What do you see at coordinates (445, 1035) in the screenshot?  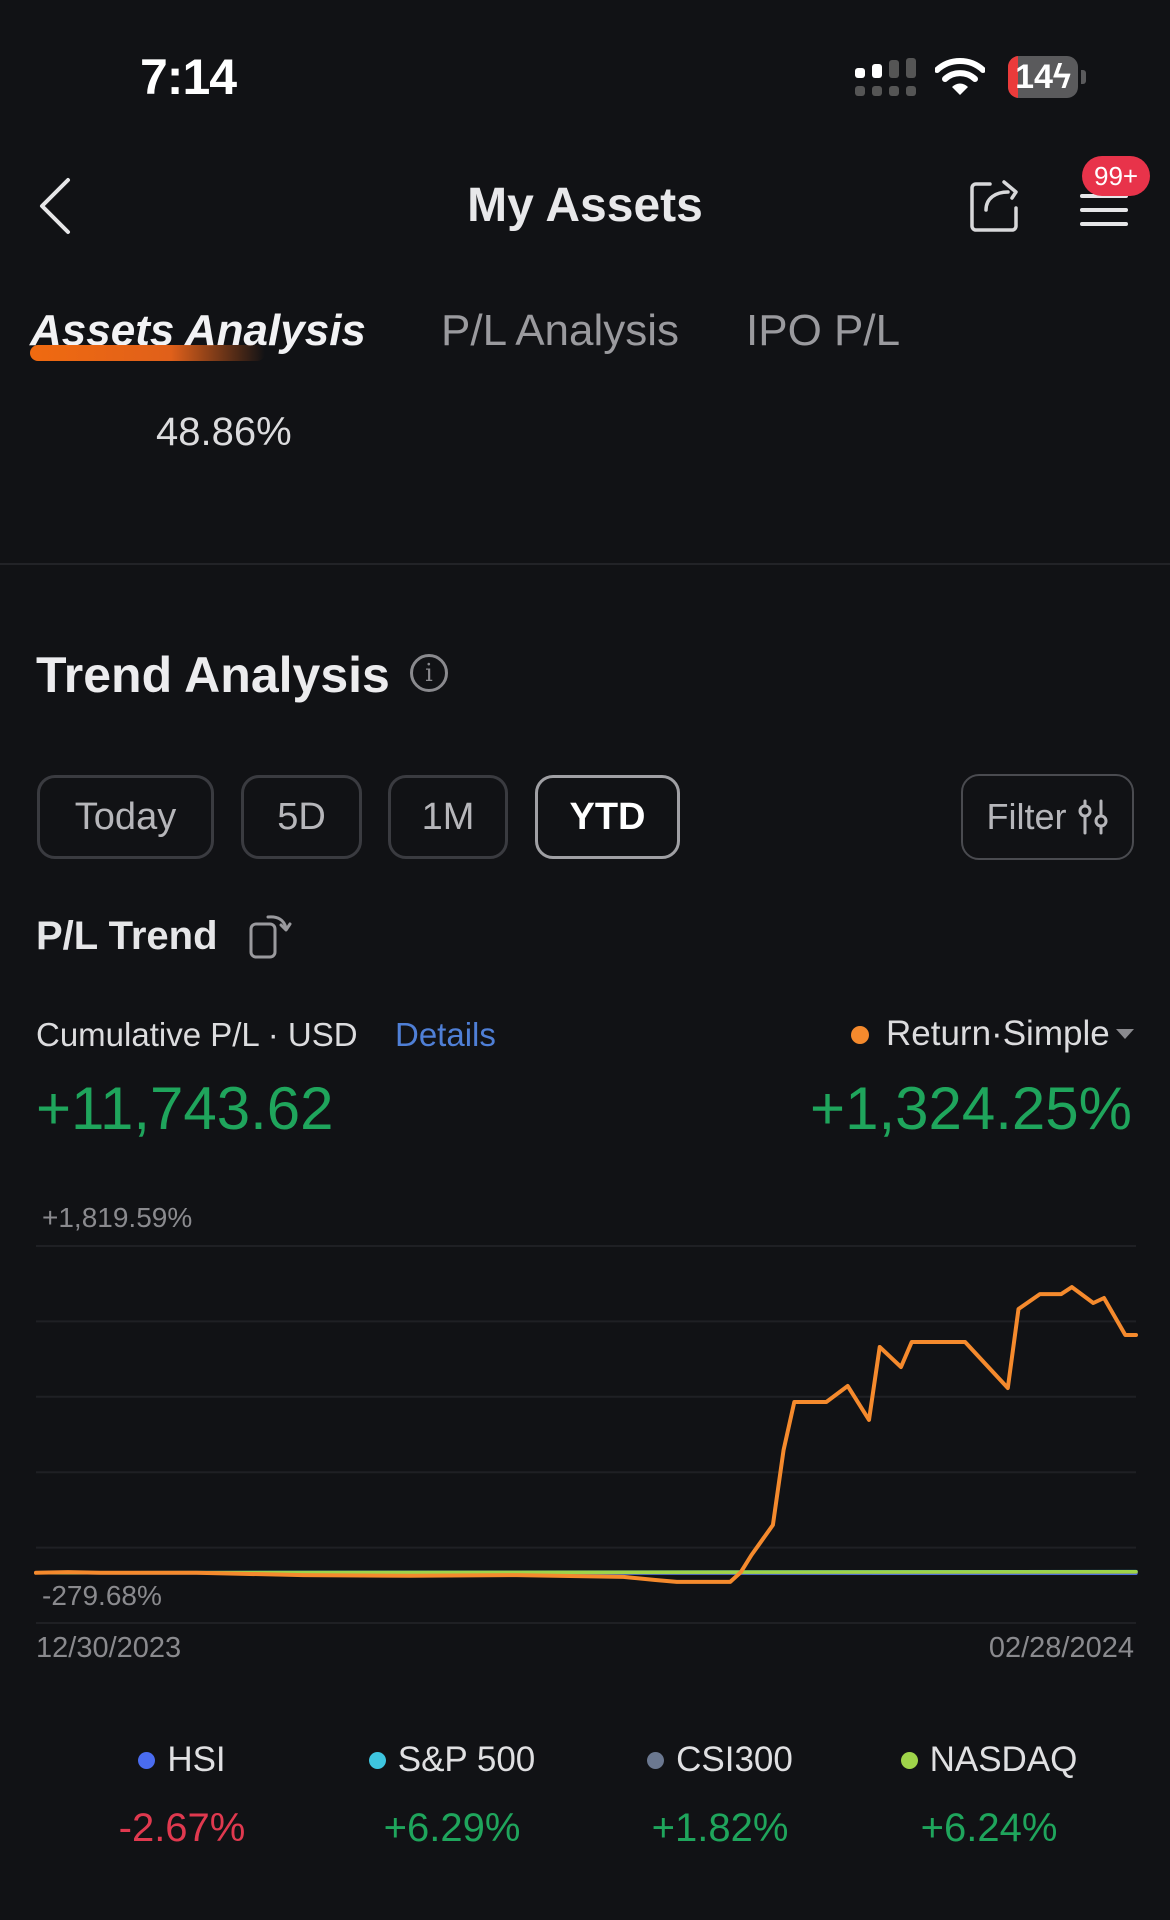 I see `details-link: Details` at bounding box center [445, 1035].